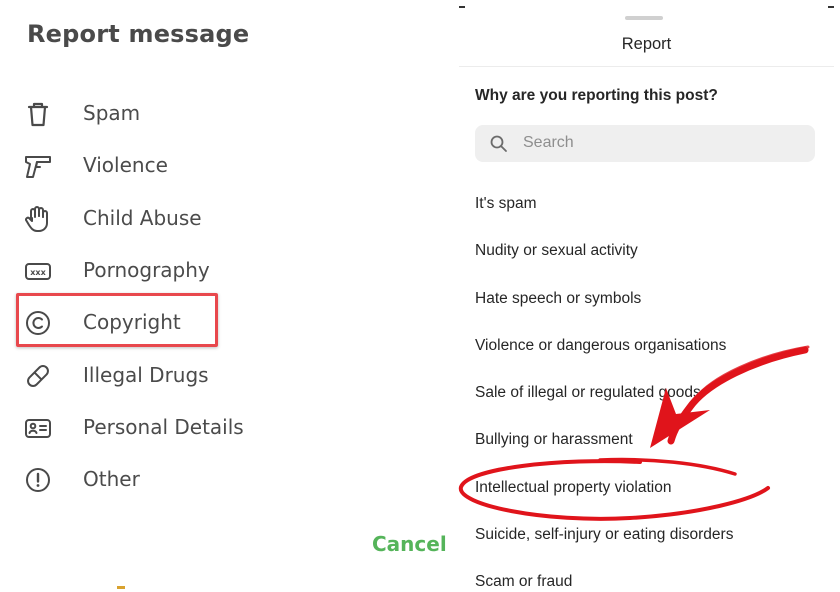  Describe the element at coordinates (121, 587) in the screenshot. I see `decorative-mark` at that location.